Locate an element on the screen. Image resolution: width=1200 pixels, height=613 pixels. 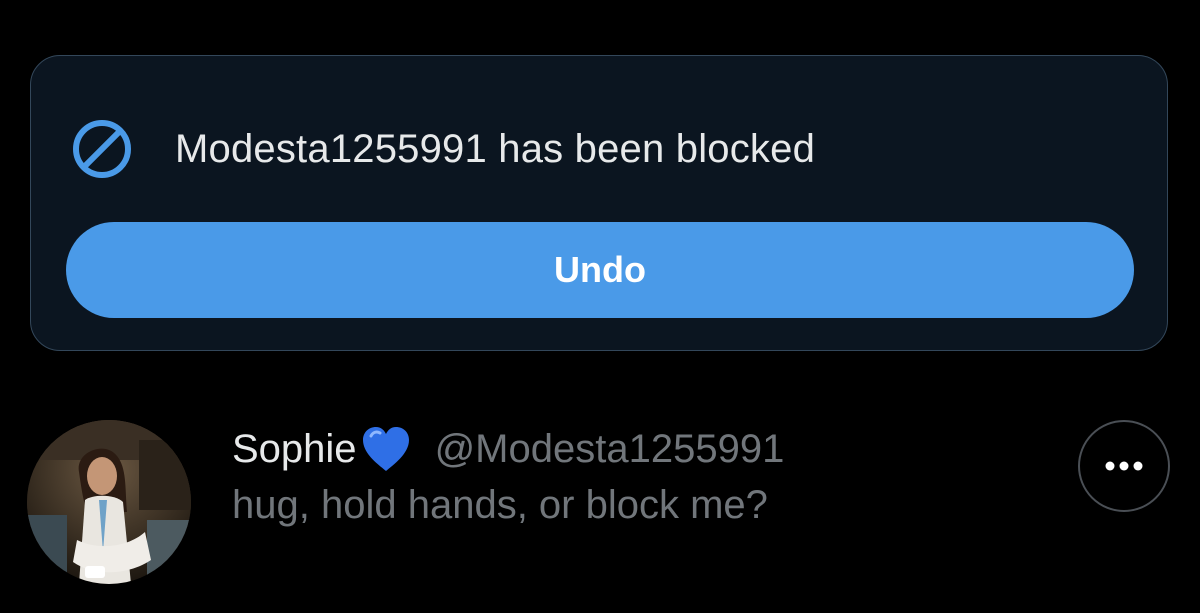
avatar-photo is located at coordinates (109, 502).